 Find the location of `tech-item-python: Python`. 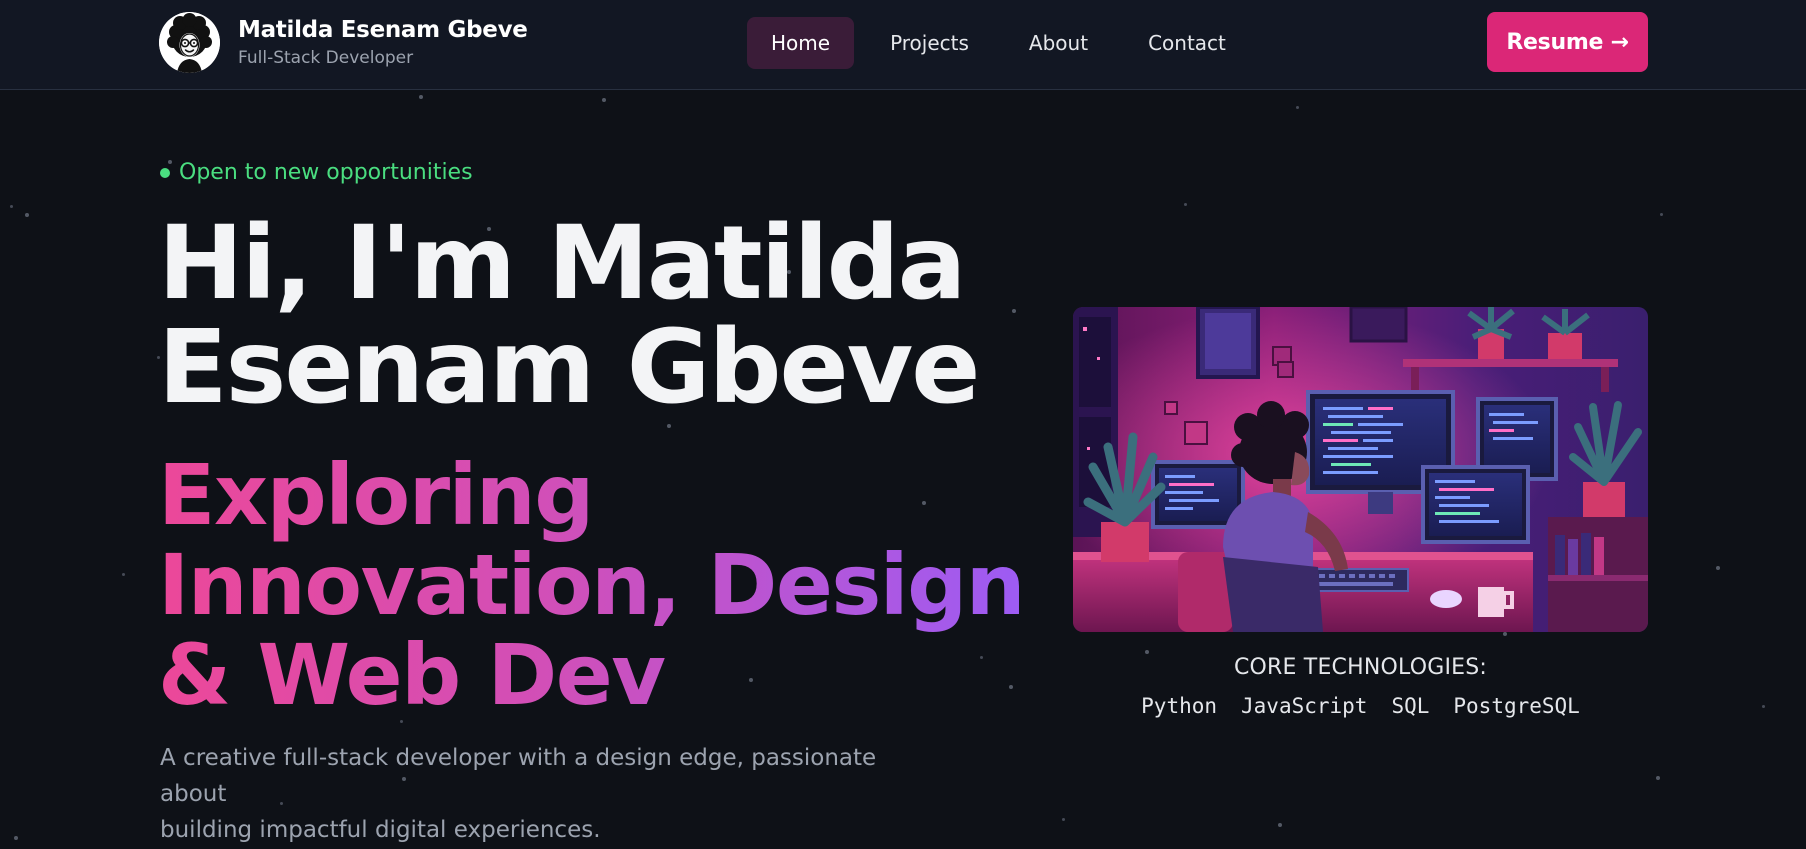

tech-item-python: Python is located at coordinates (1179, 706).